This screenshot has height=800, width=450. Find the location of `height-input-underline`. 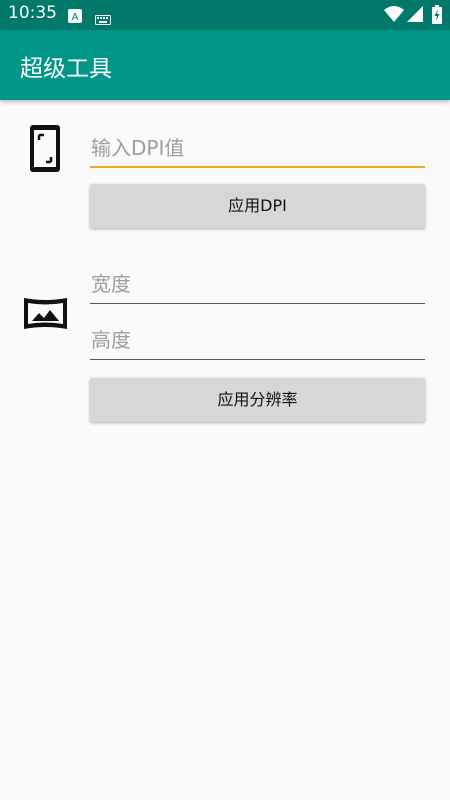

height-input-underline is located at coordinates (257, 359).